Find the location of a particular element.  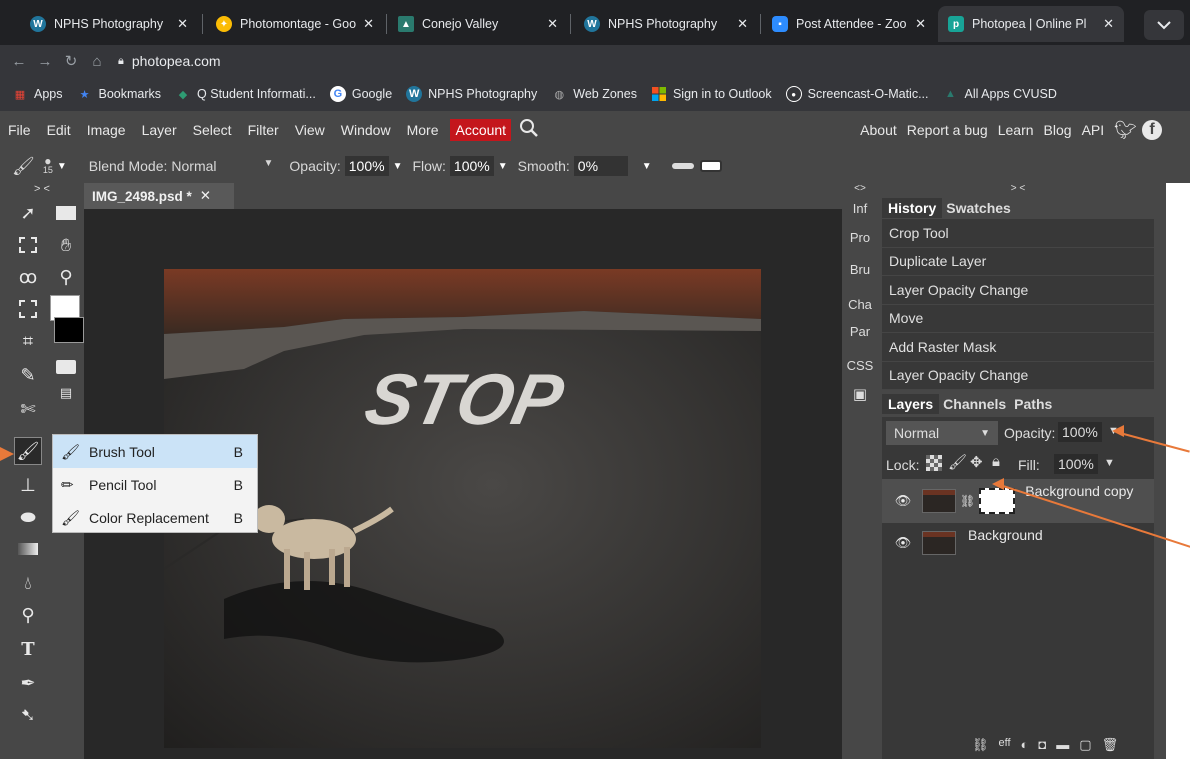

flow-slider-arrow: ▼ is located at coordinates (503, 166).